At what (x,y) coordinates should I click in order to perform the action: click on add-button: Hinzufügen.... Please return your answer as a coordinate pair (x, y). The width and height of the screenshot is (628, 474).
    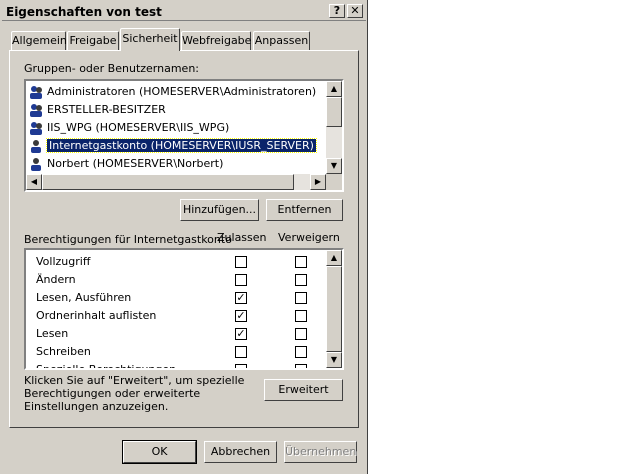
    Looking at the image, I should click on (219, 210).